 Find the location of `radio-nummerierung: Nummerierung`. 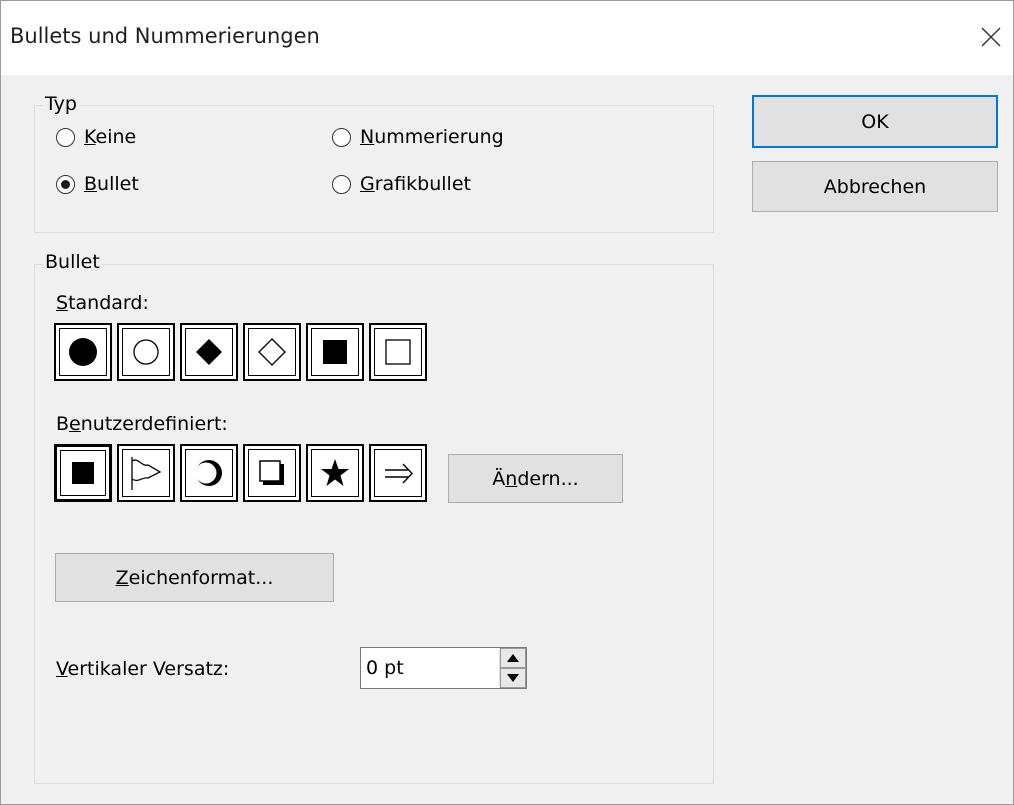

radio-nummerierung: Nummerierung is located at coordinates (418, 137).